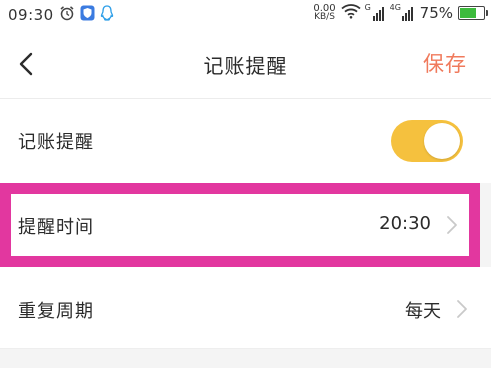 The height and width of the screenshot is (368, 491). Describe the element at coordinates (367, 7) in the screenshot. I see `signal-label: G` at that location.